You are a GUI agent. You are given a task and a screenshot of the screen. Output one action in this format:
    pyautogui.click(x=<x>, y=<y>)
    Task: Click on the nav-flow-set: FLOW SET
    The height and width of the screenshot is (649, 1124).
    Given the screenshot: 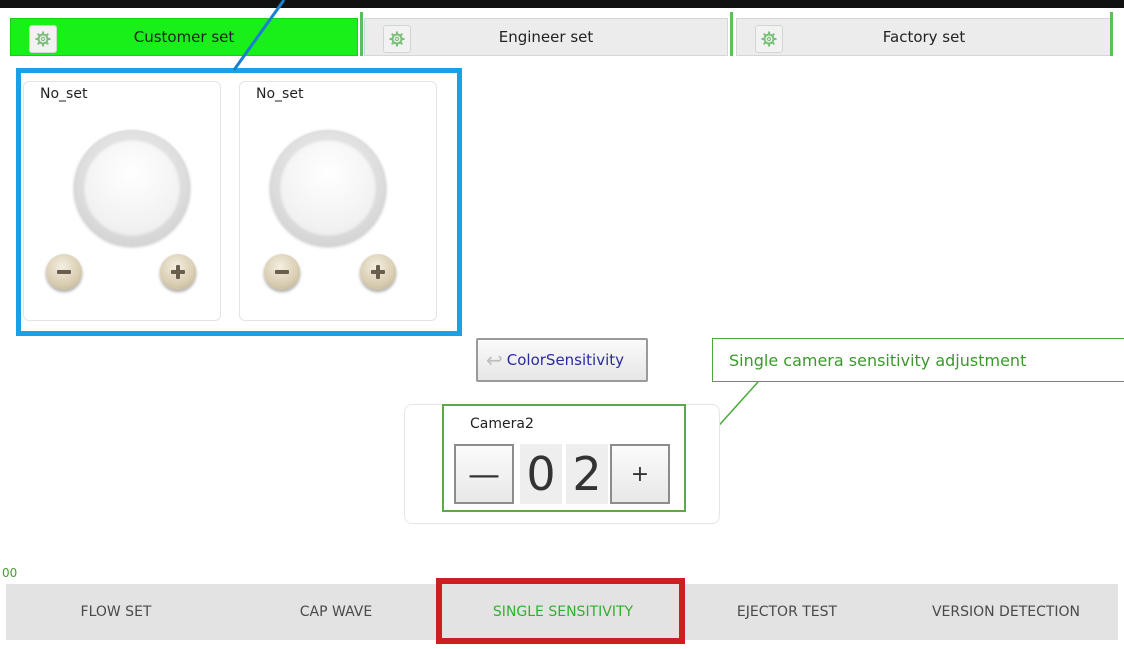 What is the action you would take?
    pyautogui.click(x=116, y=612)
    